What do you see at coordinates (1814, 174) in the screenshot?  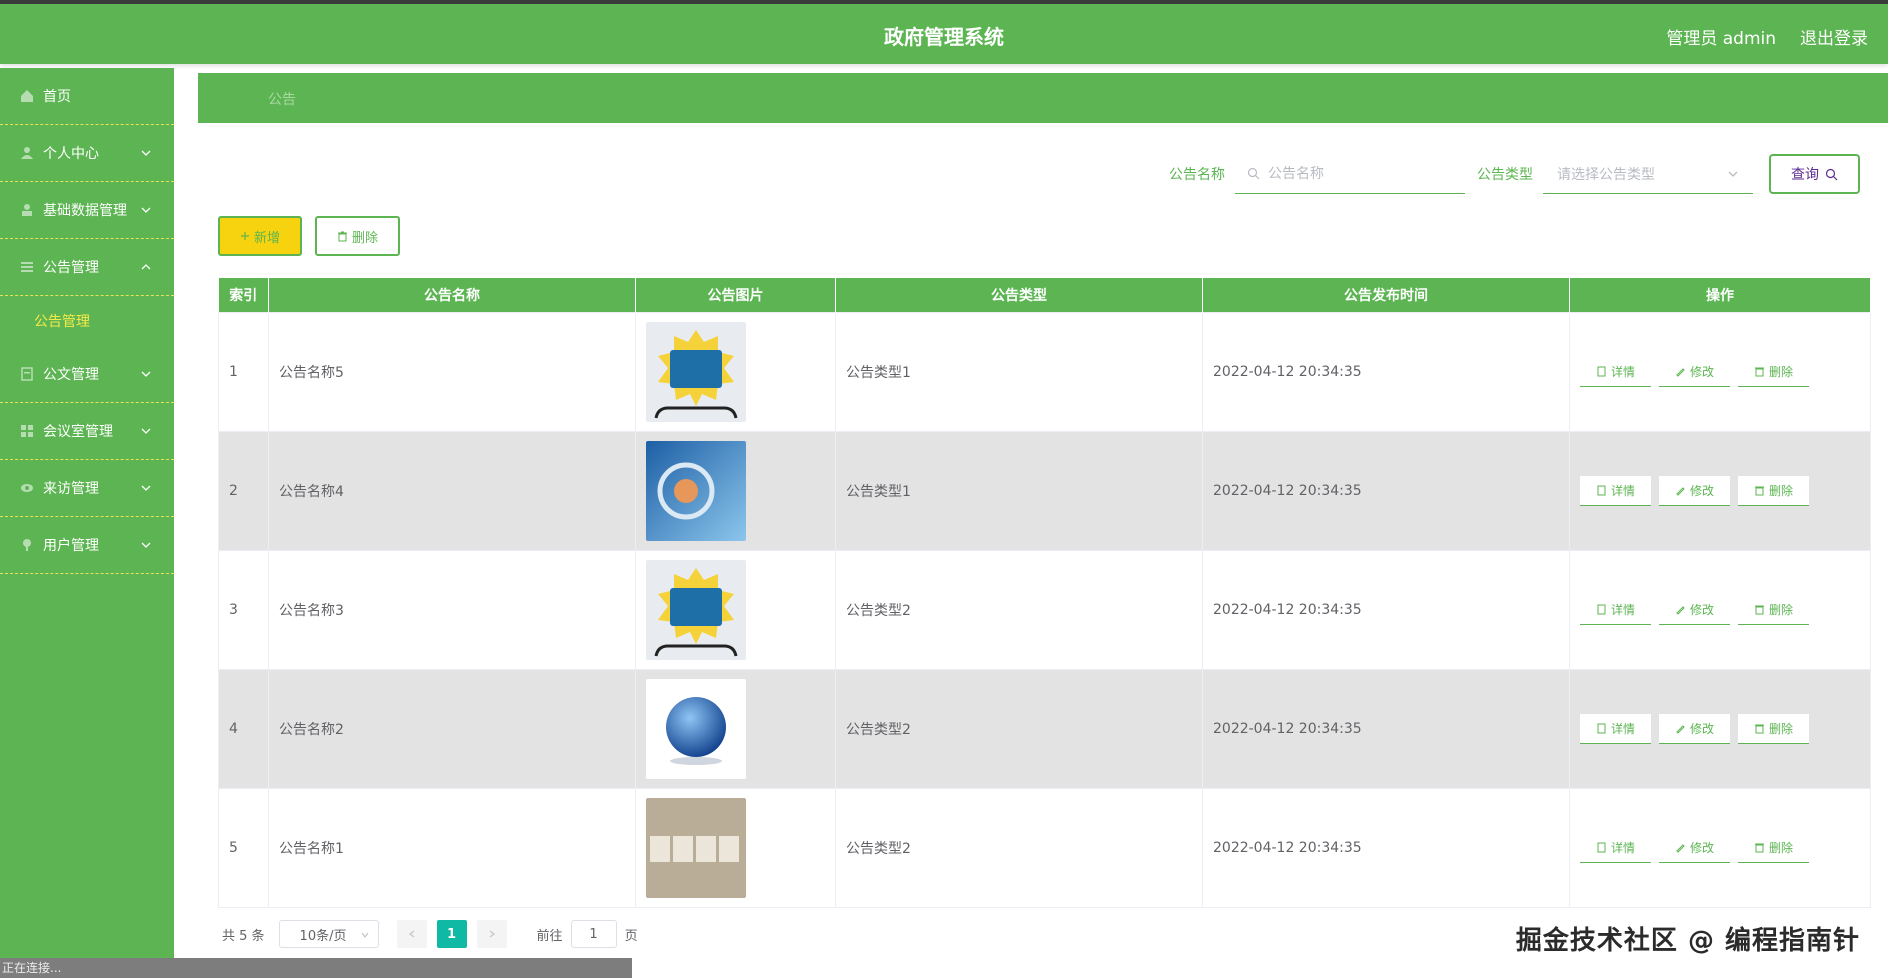 I see `query-button: 查询` at bounding box center [1814, 174].